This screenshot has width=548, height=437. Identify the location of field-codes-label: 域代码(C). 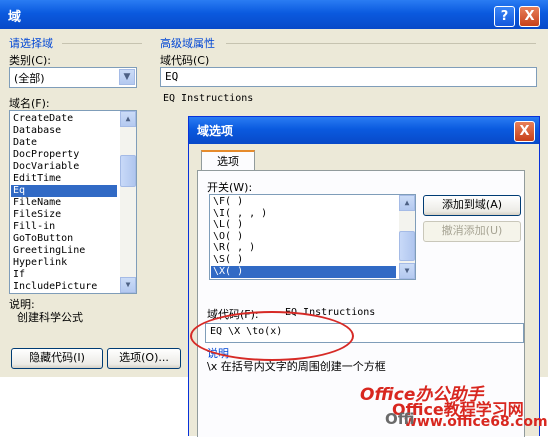
(185, 60).